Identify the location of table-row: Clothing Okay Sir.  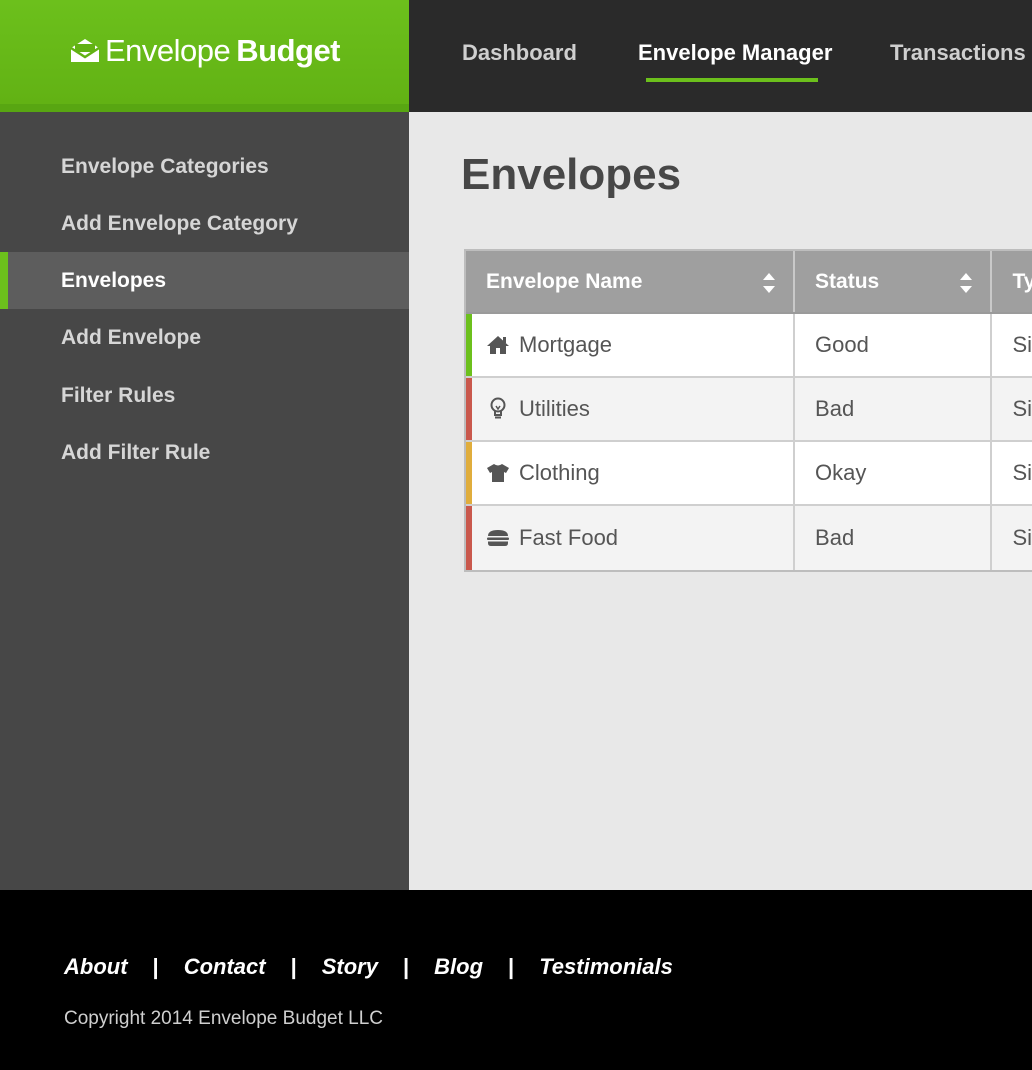
(749, 474).